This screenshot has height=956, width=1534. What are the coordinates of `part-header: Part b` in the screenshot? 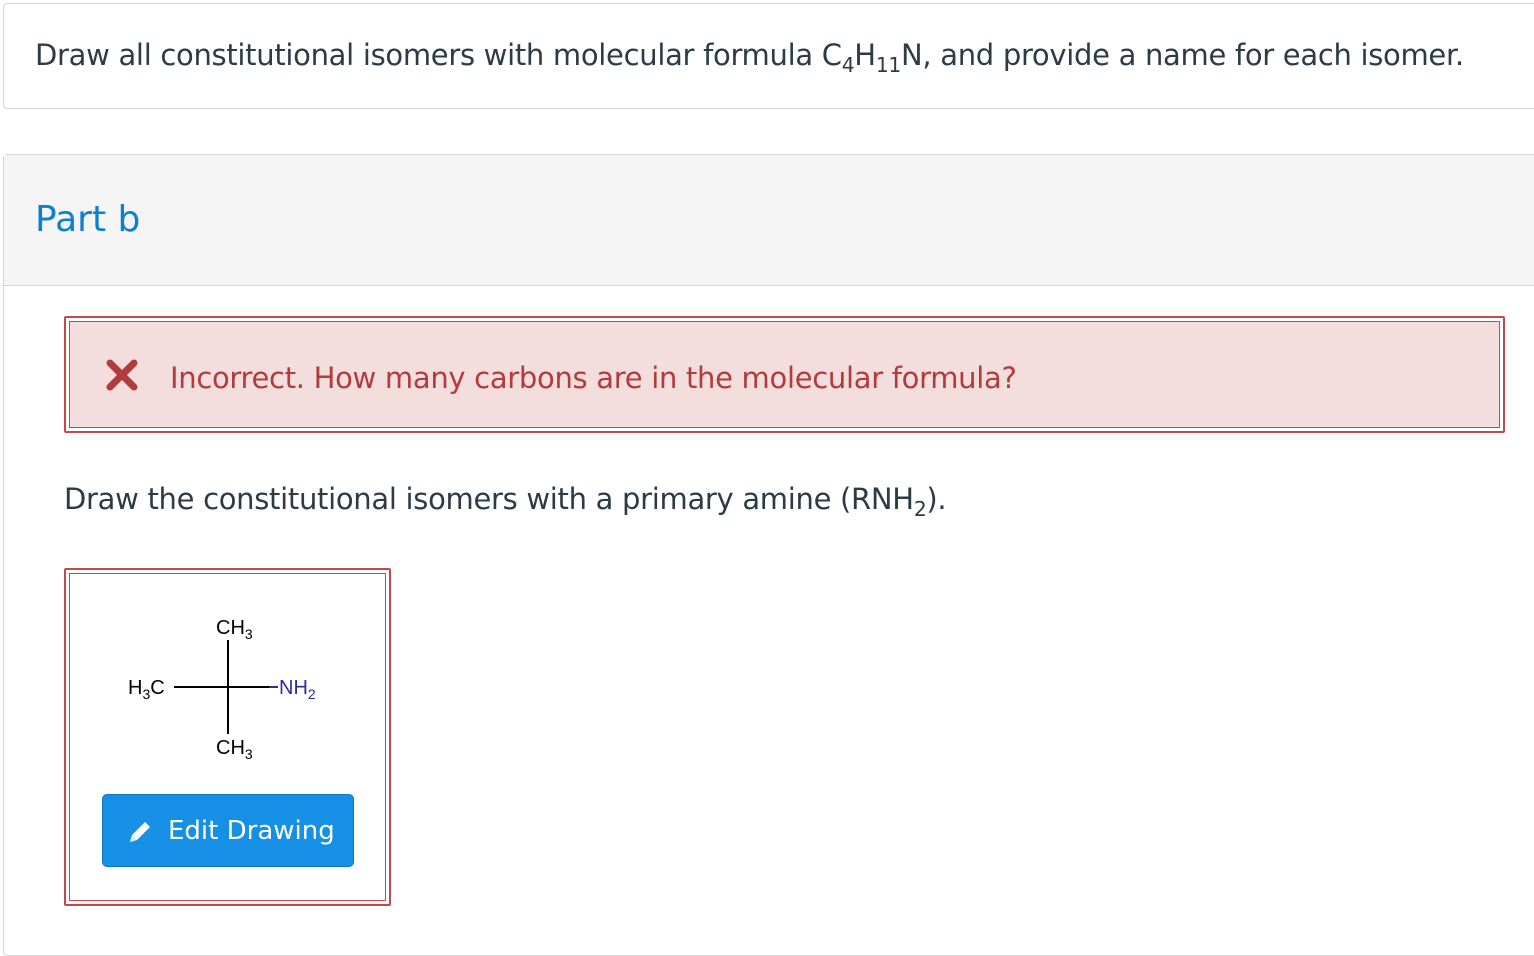 It's located at (769, 220).